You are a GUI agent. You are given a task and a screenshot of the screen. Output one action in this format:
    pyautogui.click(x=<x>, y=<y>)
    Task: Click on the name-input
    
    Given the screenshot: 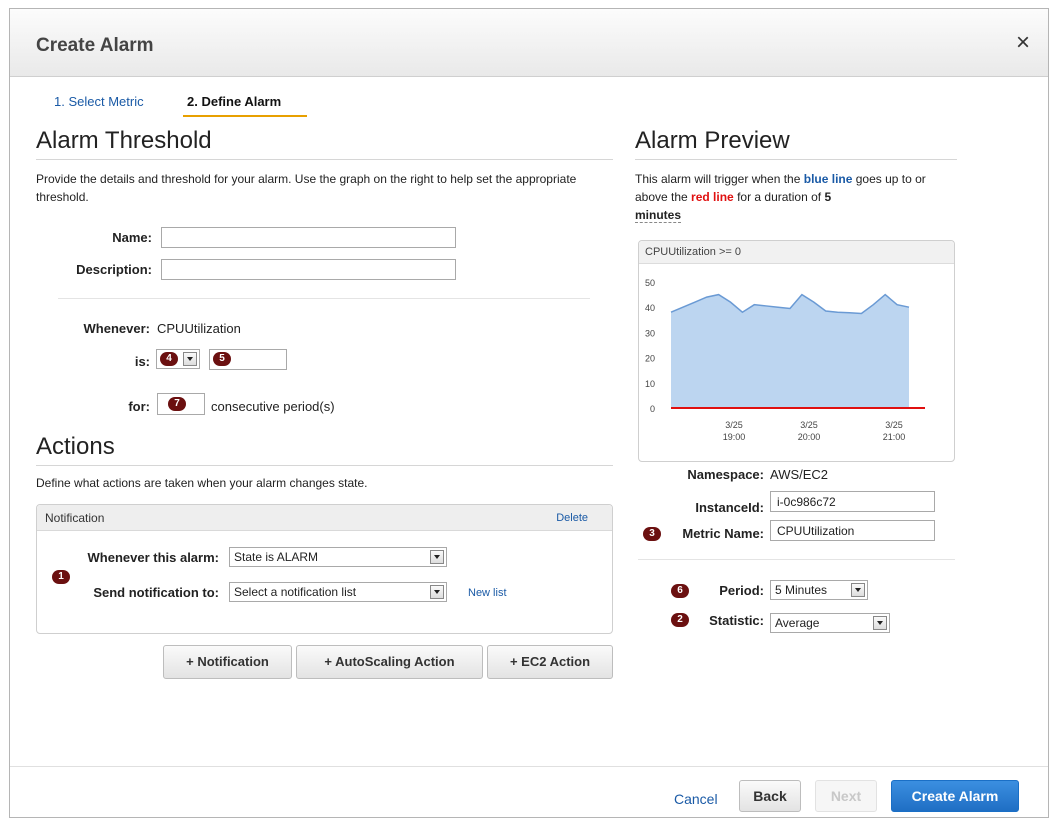 What is the action you would take?
    pyautogui.click(x=308, y=237)
    